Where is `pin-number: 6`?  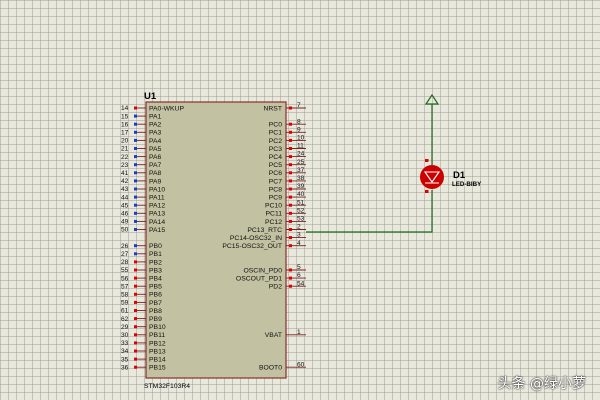
pin-number: 6 is located at coordinates (299, 275).